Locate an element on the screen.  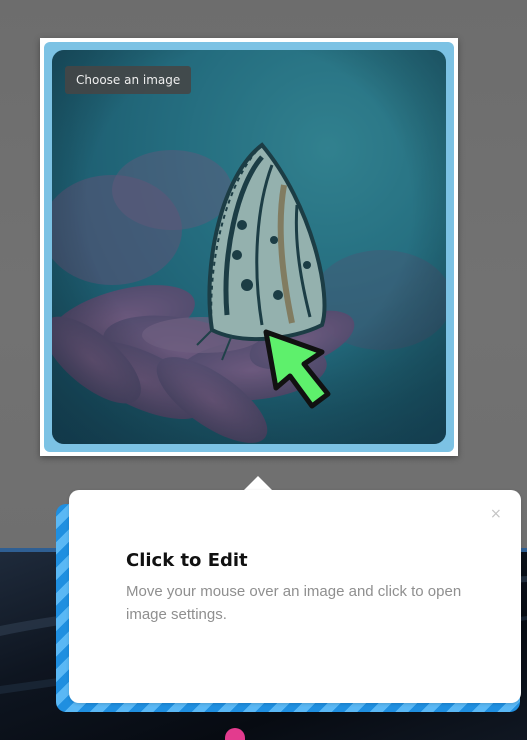
tooltip-pointer is located at coordinates (258, 483).